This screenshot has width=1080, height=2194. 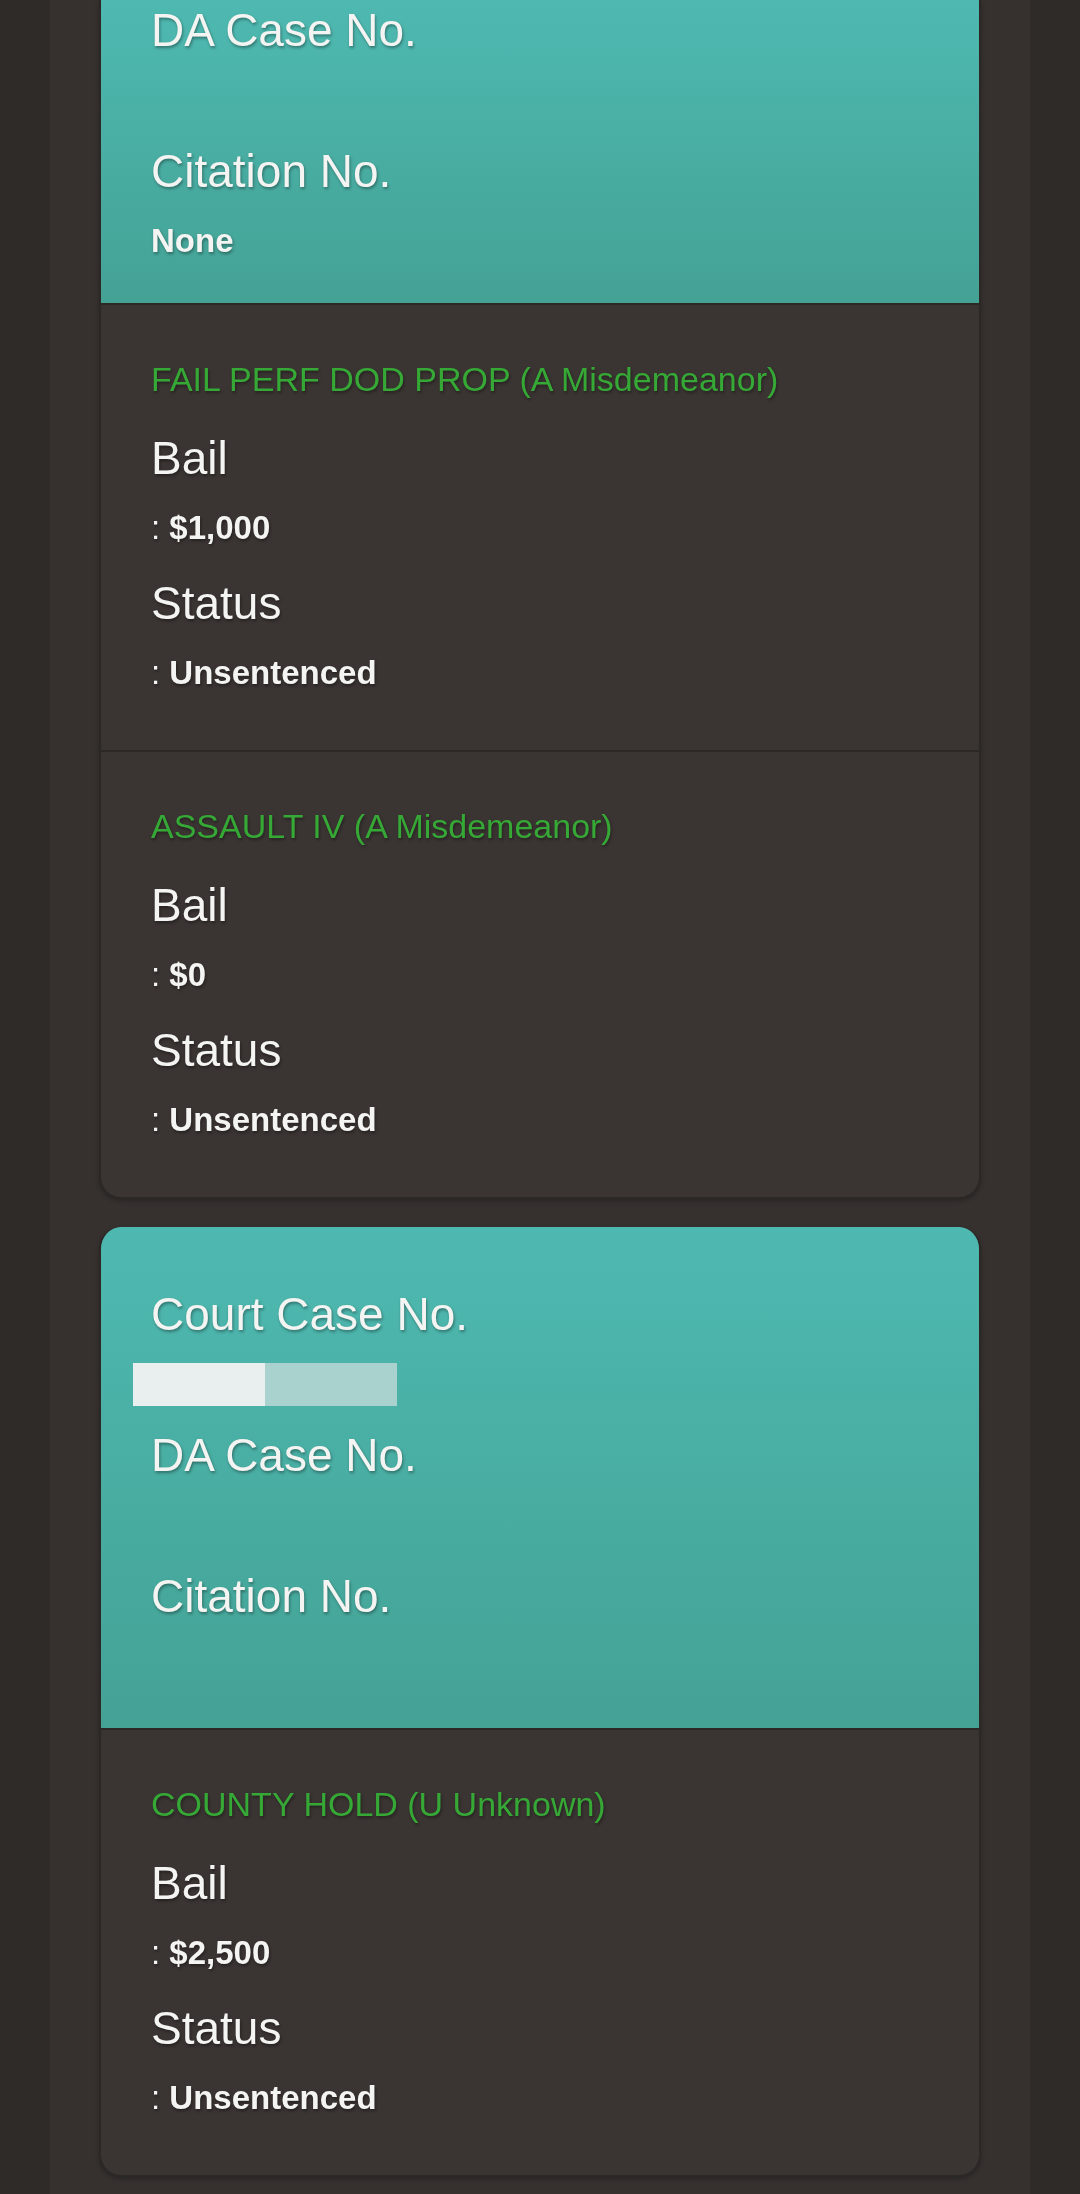 What do you see at coordinates (309, 1314) in the screenshot?
I see `field-label: Court Case No.` at bounding box center [309, 1314].